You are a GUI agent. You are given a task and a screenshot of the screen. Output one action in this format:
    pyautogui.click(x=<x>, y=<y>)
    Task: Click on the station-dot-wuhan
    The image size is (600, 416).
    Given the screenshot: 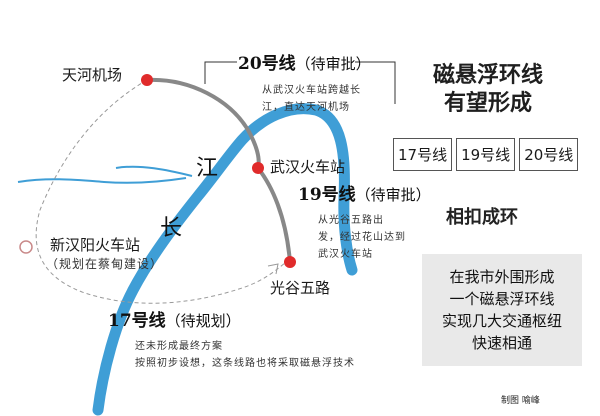 What is the action you would take?
    pyautogui.click(x=258, y=168)
    